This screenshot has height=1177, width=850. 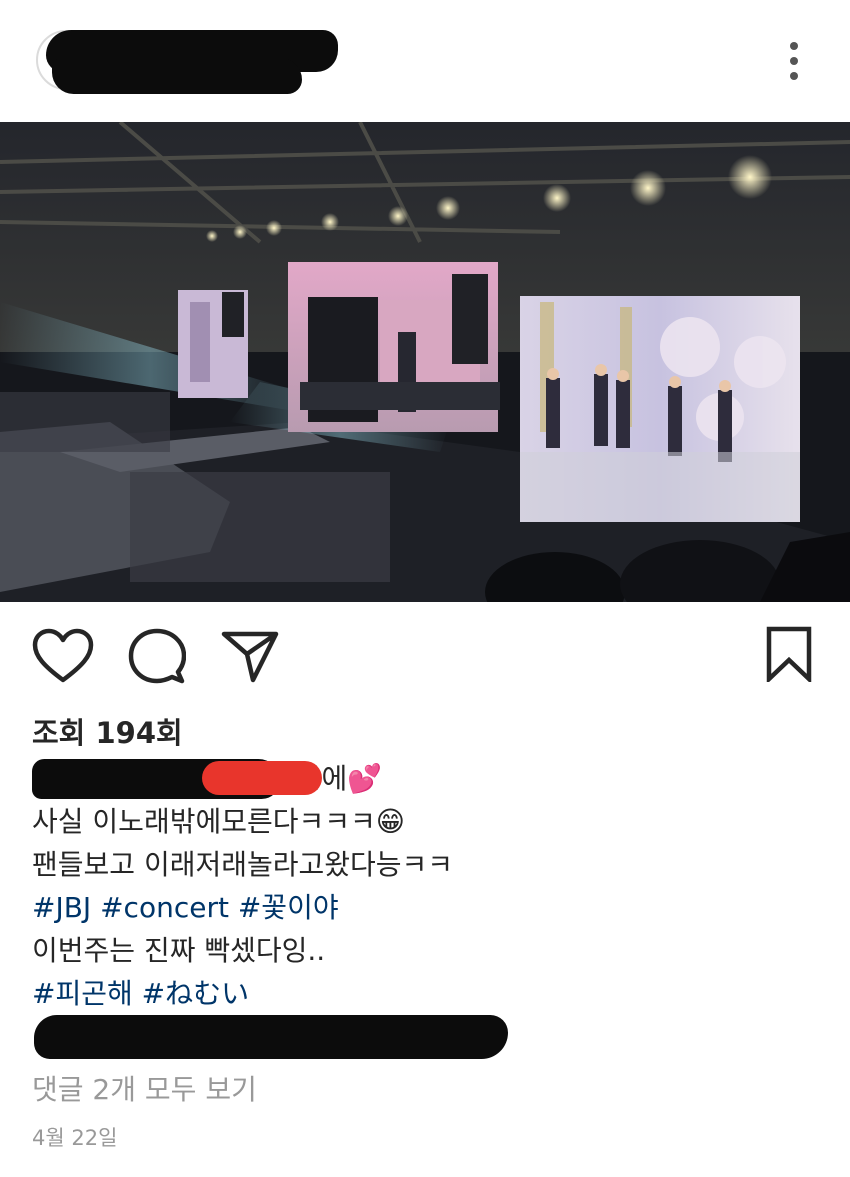 I want to click on view-all-comments-link: 댓글 2개 모두 보기, so click(x=144, y=1088).